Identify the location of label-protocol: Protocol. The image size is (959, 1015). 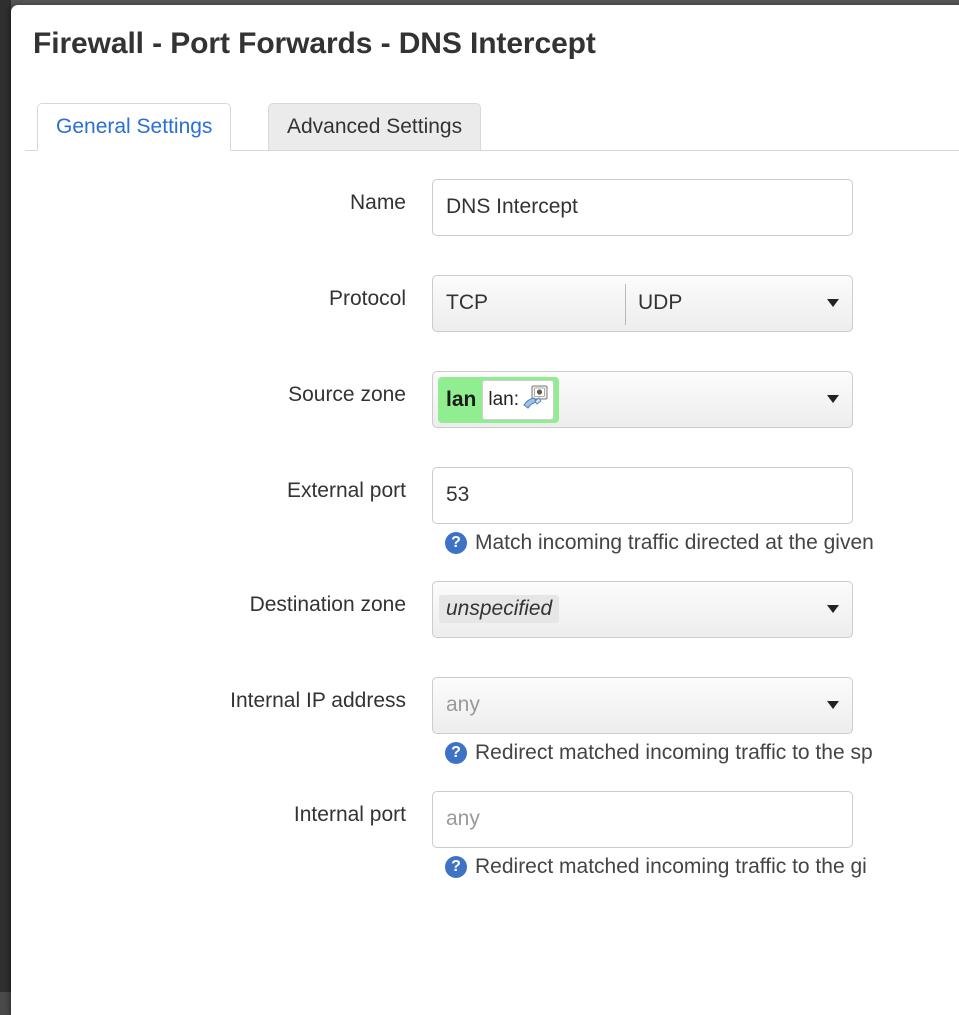
(208, 299).